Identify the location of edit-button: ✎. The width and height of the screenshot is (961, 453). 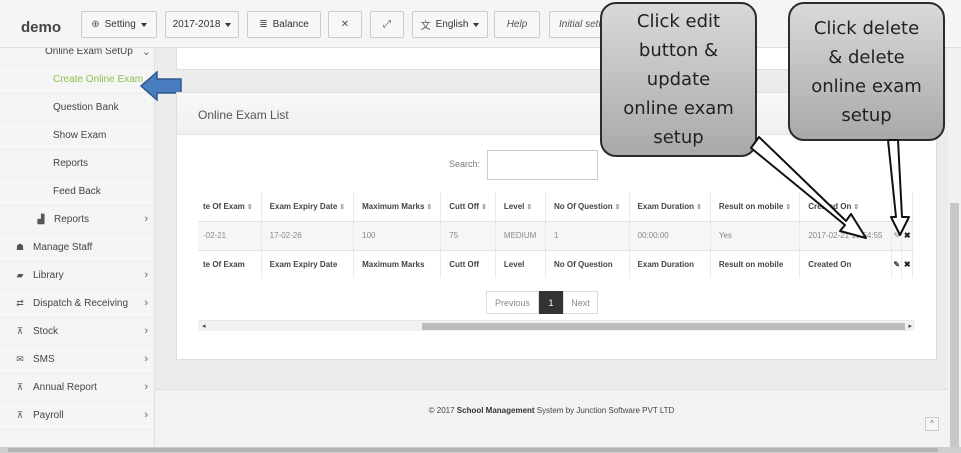
(897, 236).